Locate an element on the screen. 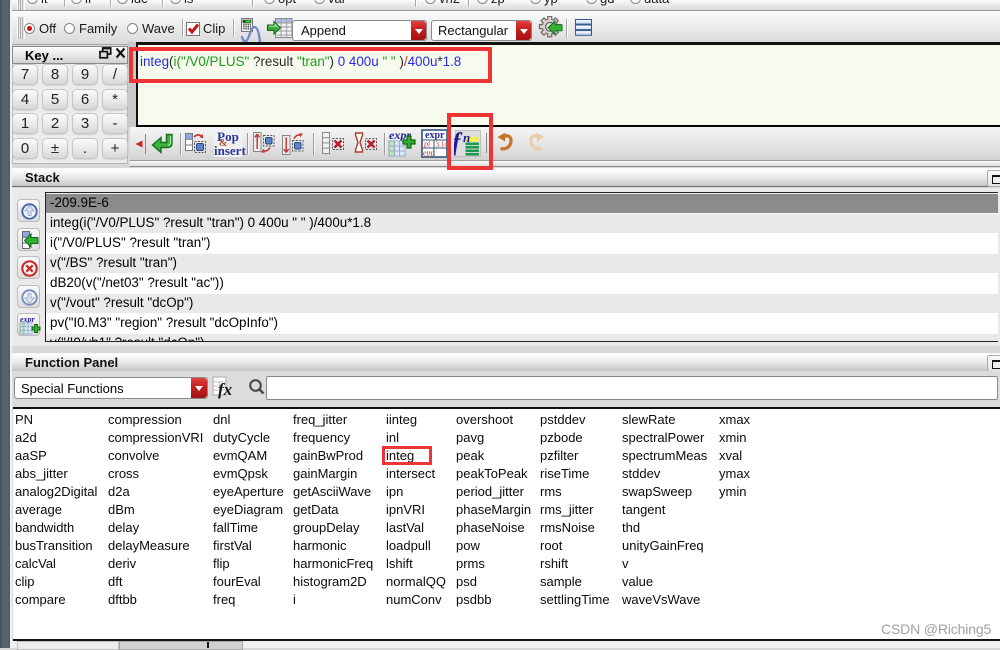 The height and width of the screenshot is (650, 1000). svg-text: fx is located at coordinates (225, 389).